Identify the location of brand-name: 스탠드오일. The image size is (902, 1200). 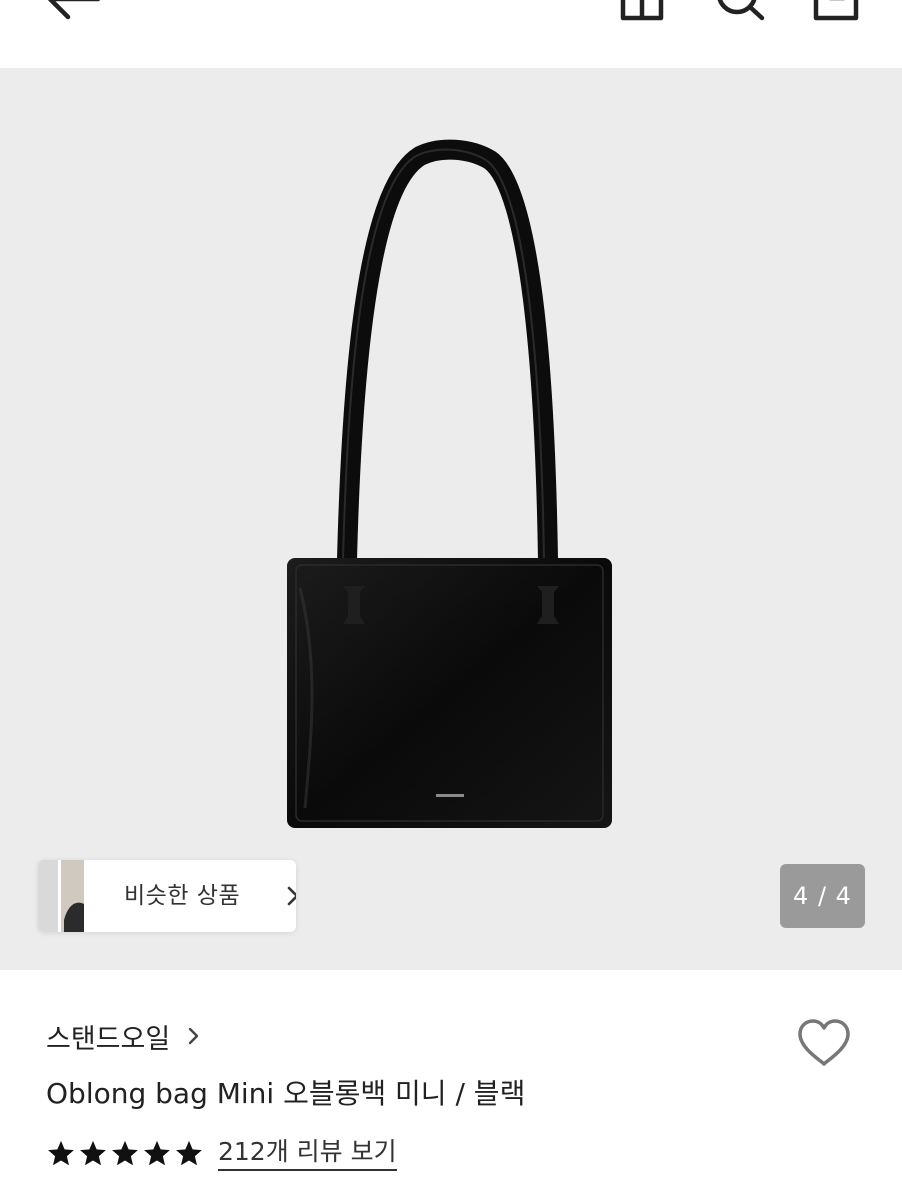
(108, 1039).